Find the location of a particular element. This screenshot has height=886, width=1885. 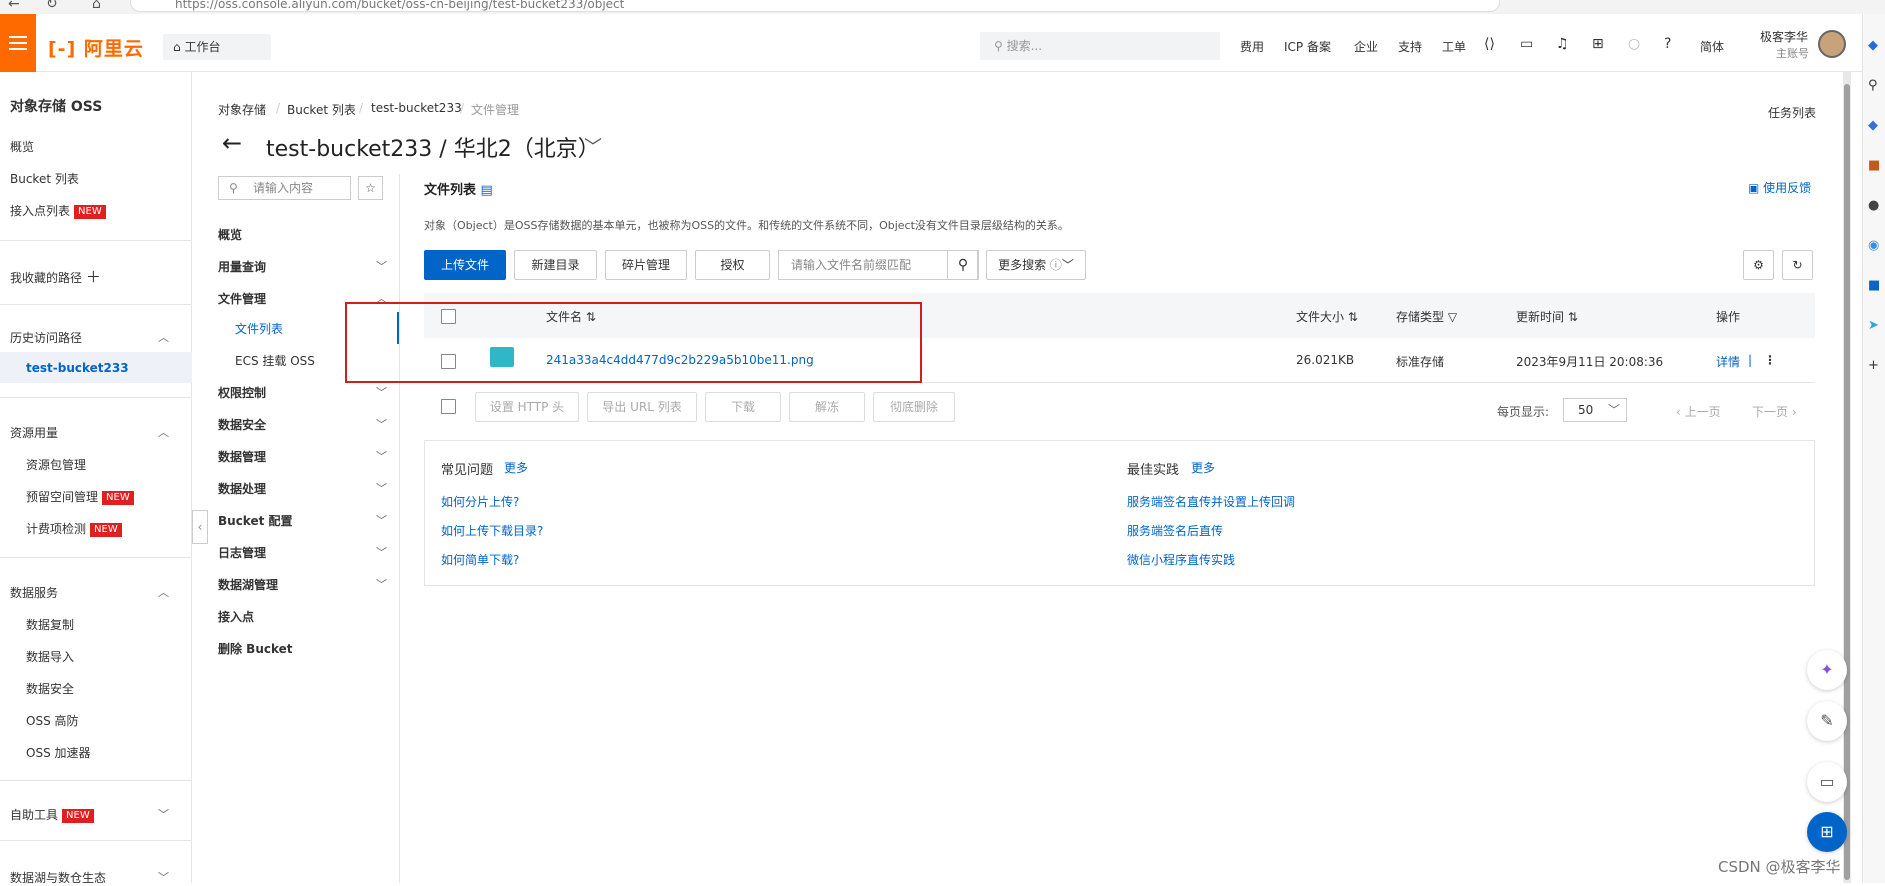

nav-link-enterprise: 企业 is located at coordinates (1366, 46).